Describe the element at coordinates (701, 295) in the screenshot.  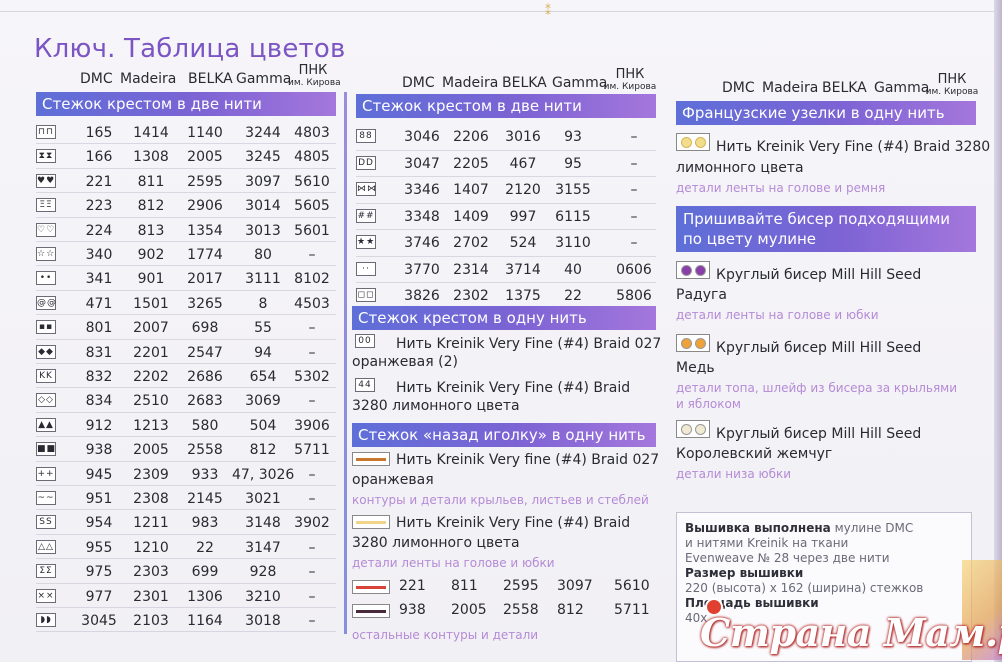
I see `bead-line2: Радуга` at that location.